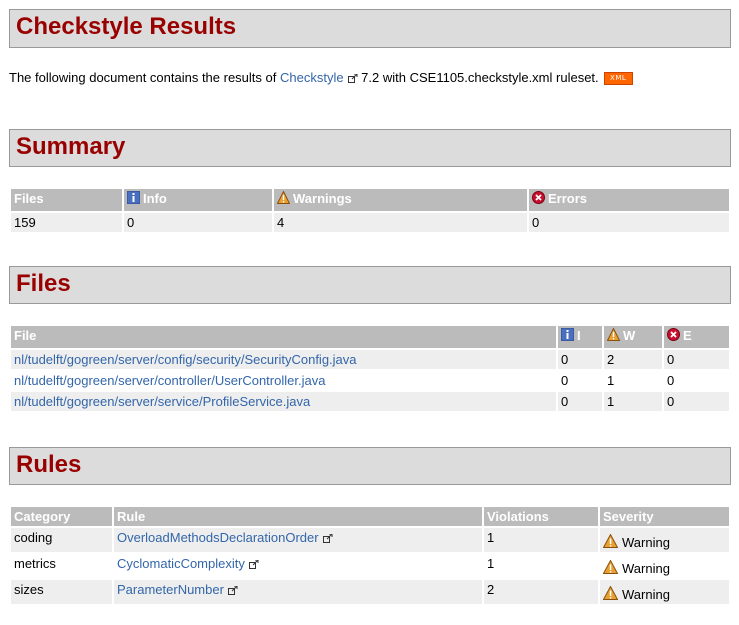 This screenshot has height=625, width=739. I want to click on rules-header-category: Category, so click(61, 516).